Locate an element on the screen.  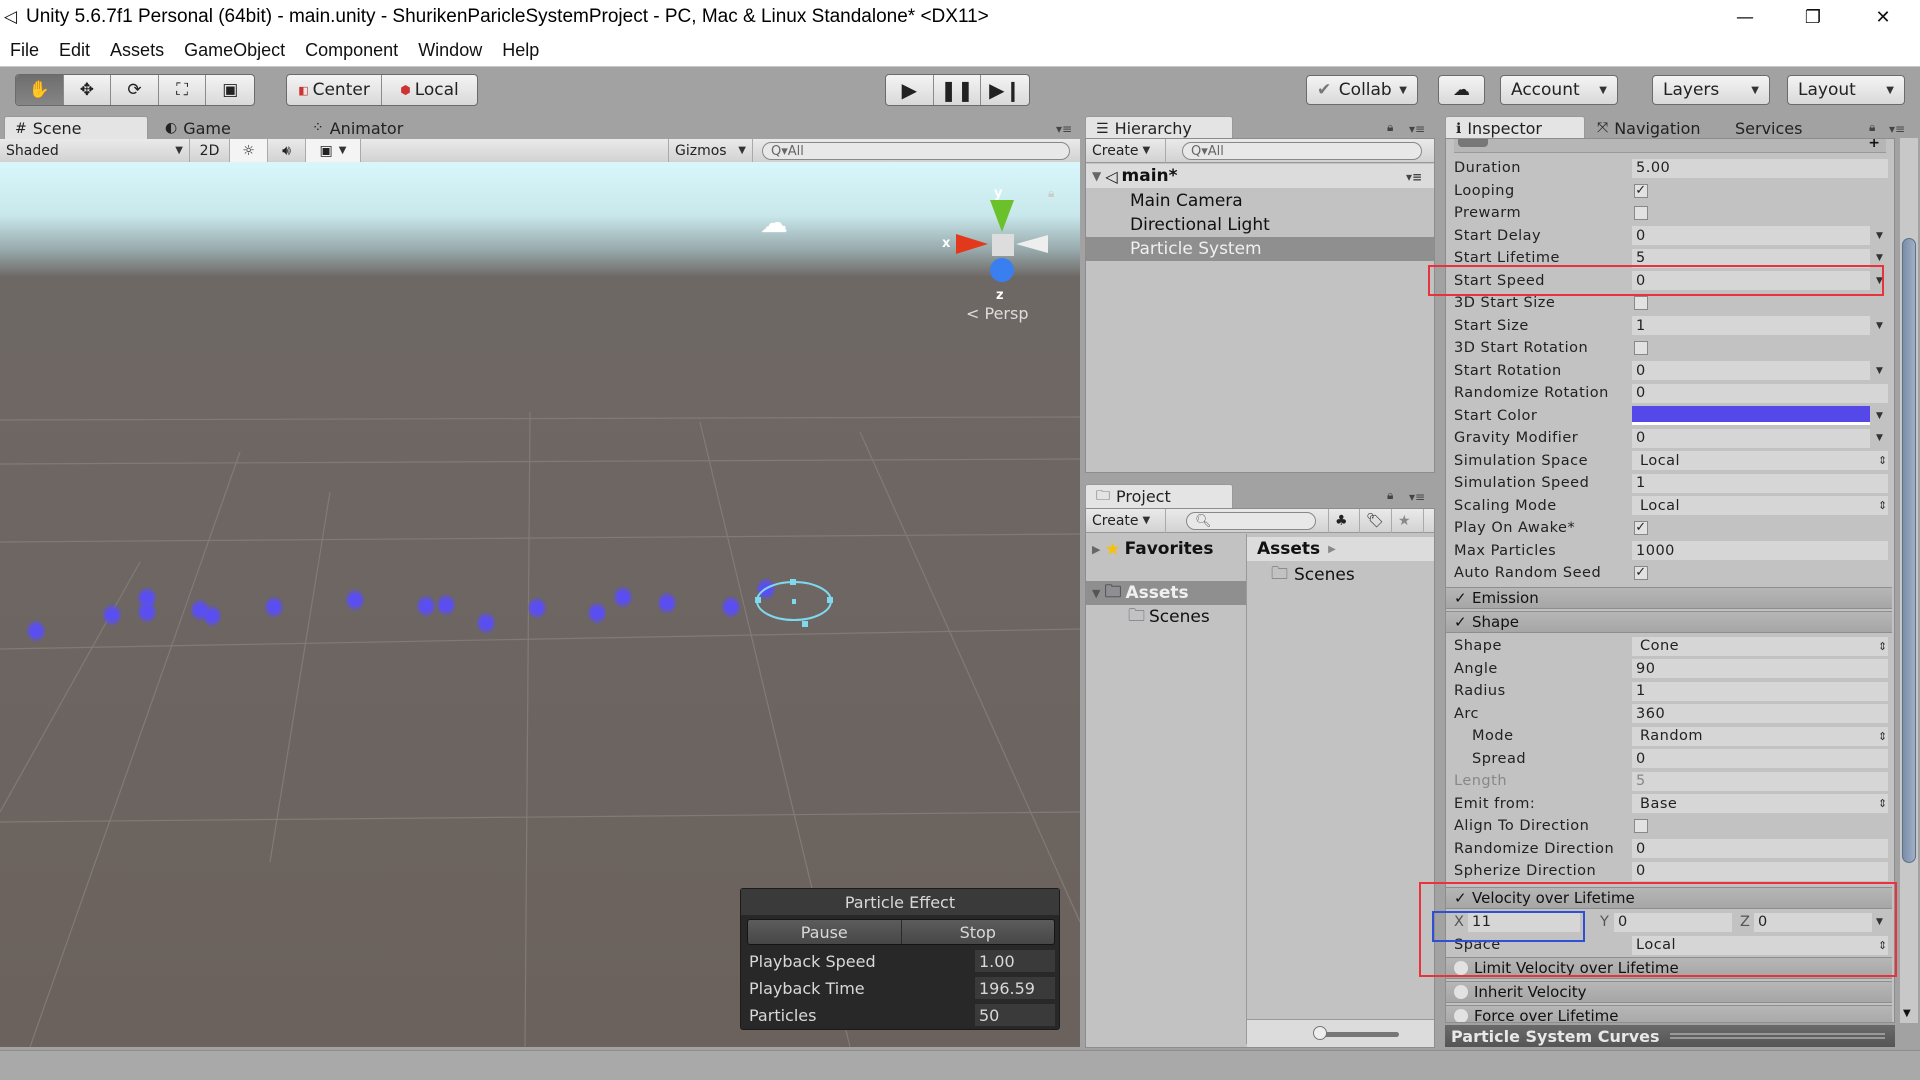
play-button: ▶ is located at coordinates (910, 90).